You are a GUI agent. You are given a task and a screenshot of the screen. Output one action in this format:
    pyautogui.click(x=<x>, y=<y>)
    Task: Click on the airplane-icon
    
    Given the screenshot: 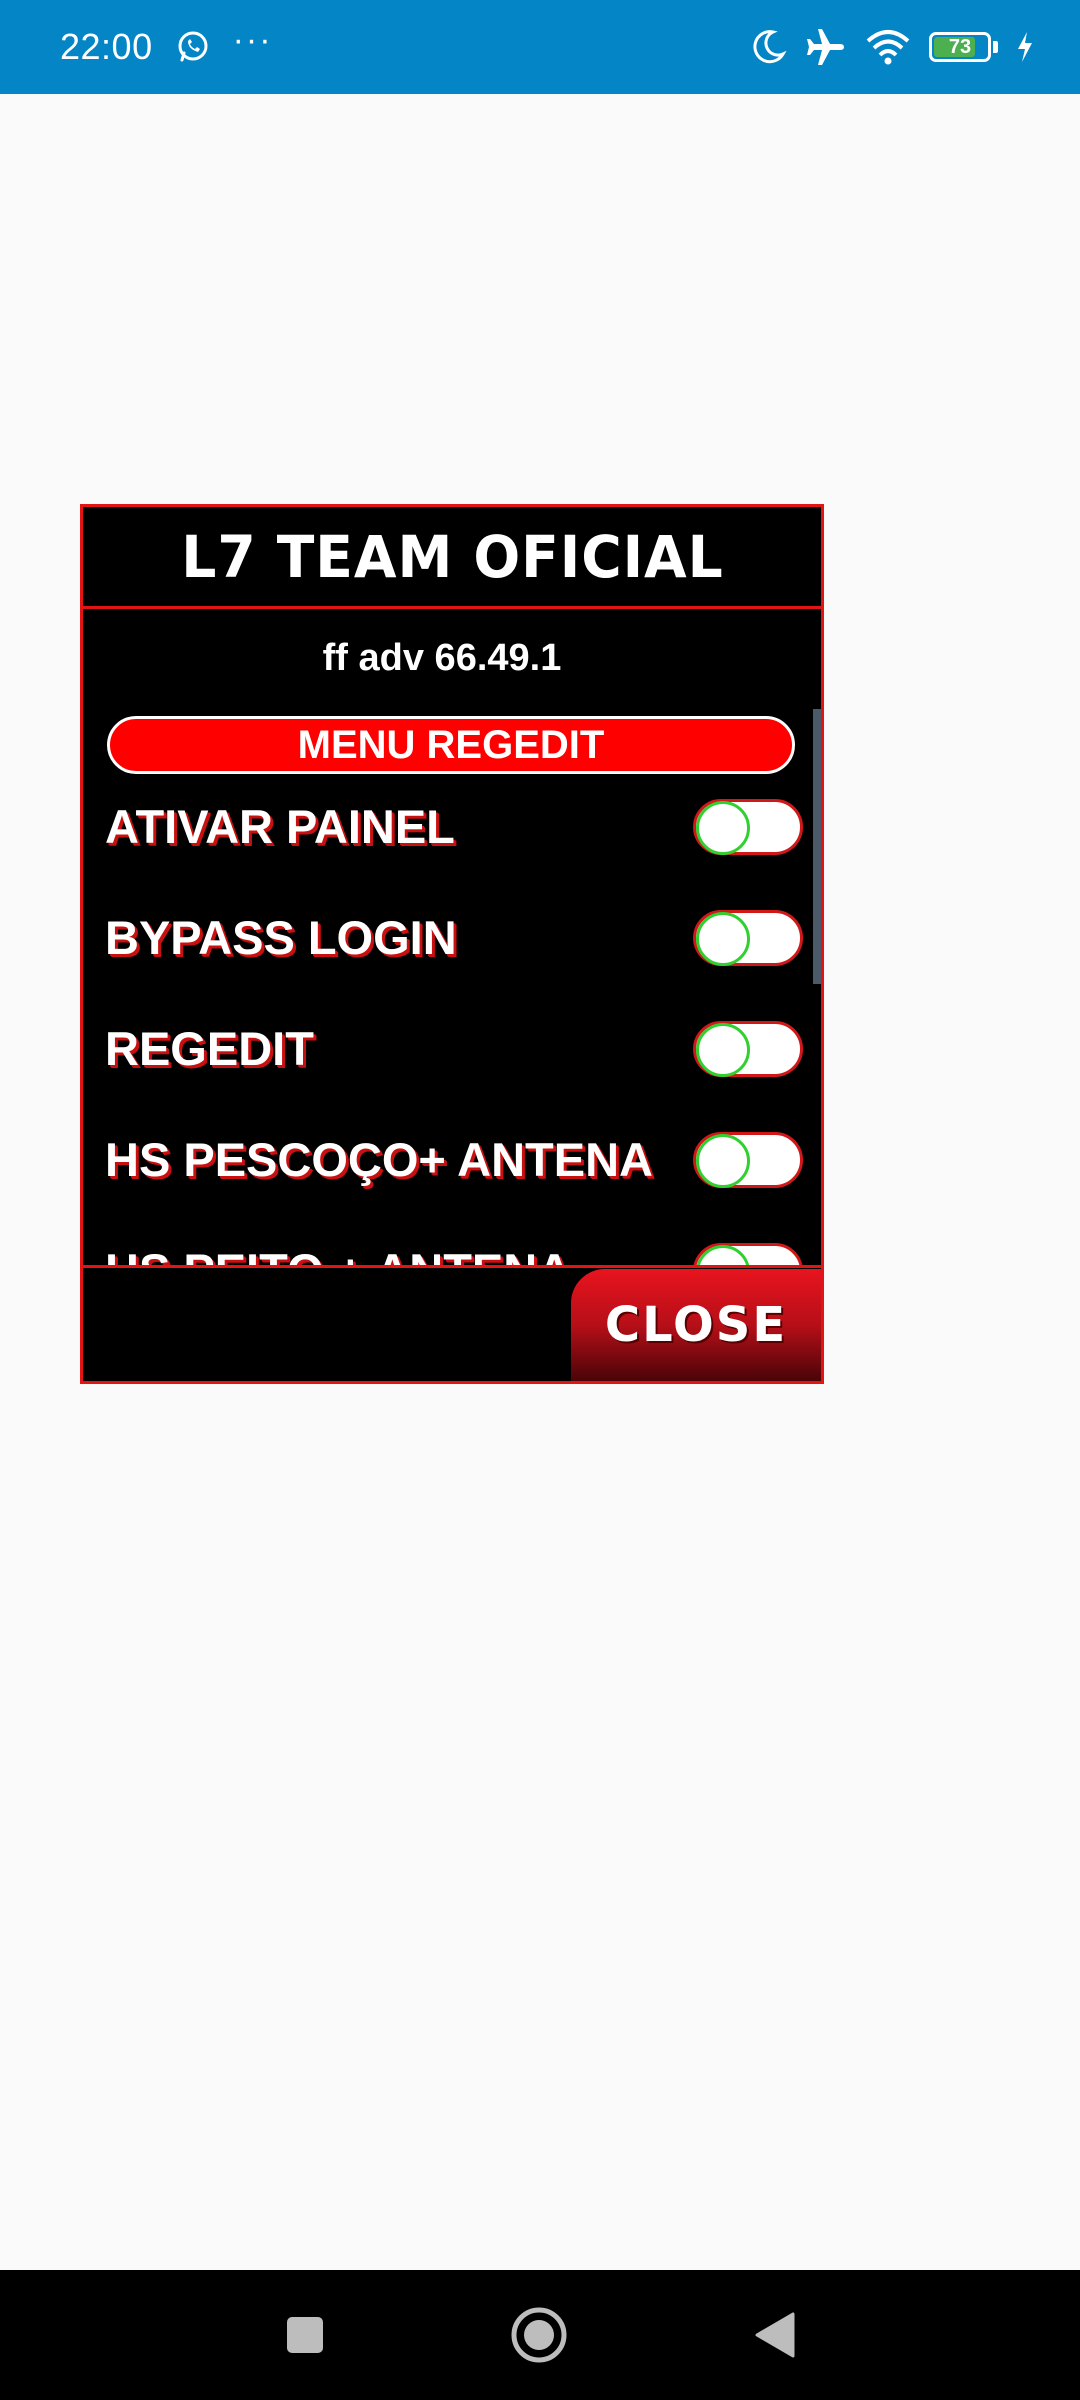 What is the action you would take?
    pyautogui.click(x=826, y=47)
    